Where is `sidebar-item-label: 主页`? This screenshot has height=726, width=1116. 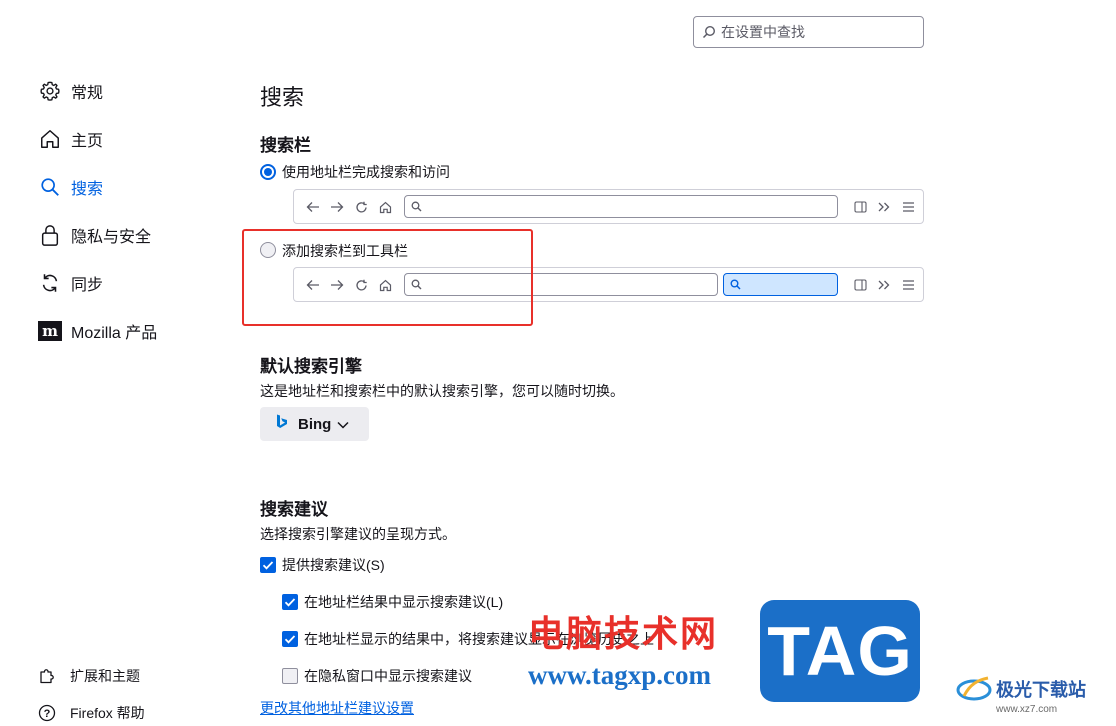
sidebar-item-label: 主页 is located at coordinates (87, 141).